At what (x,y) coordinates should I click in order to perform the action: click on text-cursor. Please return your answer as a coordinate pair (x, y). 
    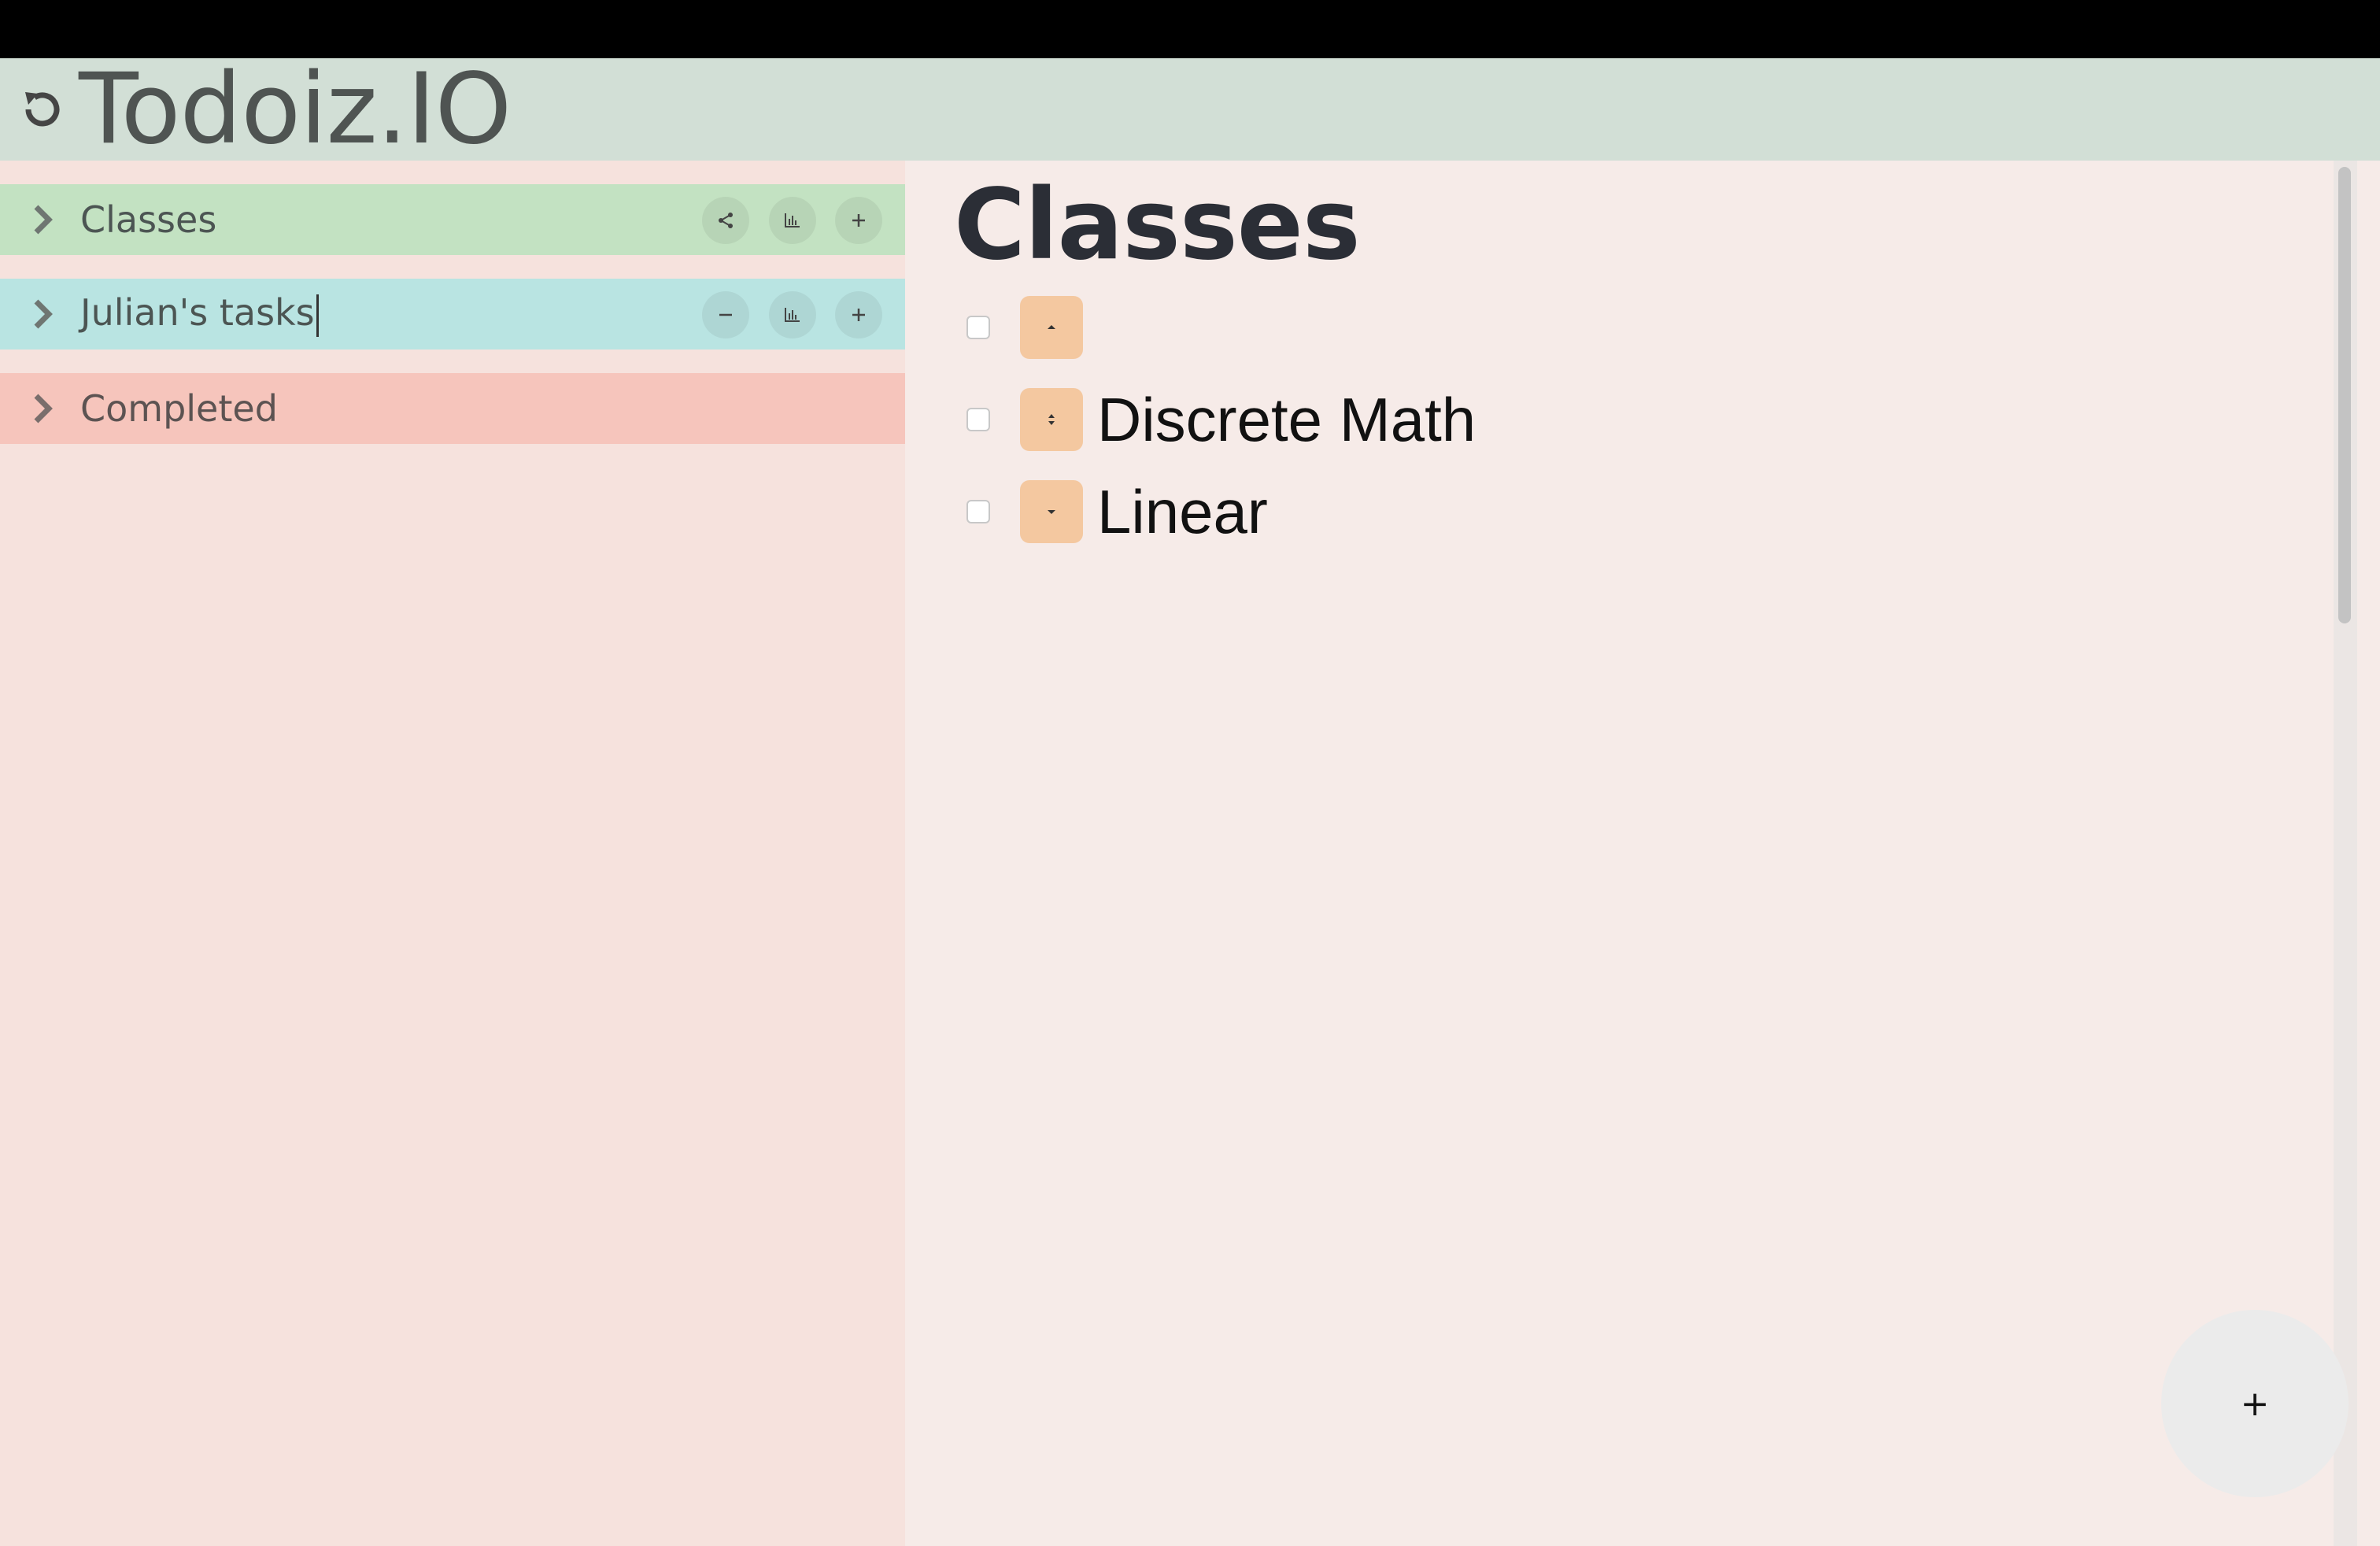
    Looking at the image, I should click on (317, 315).